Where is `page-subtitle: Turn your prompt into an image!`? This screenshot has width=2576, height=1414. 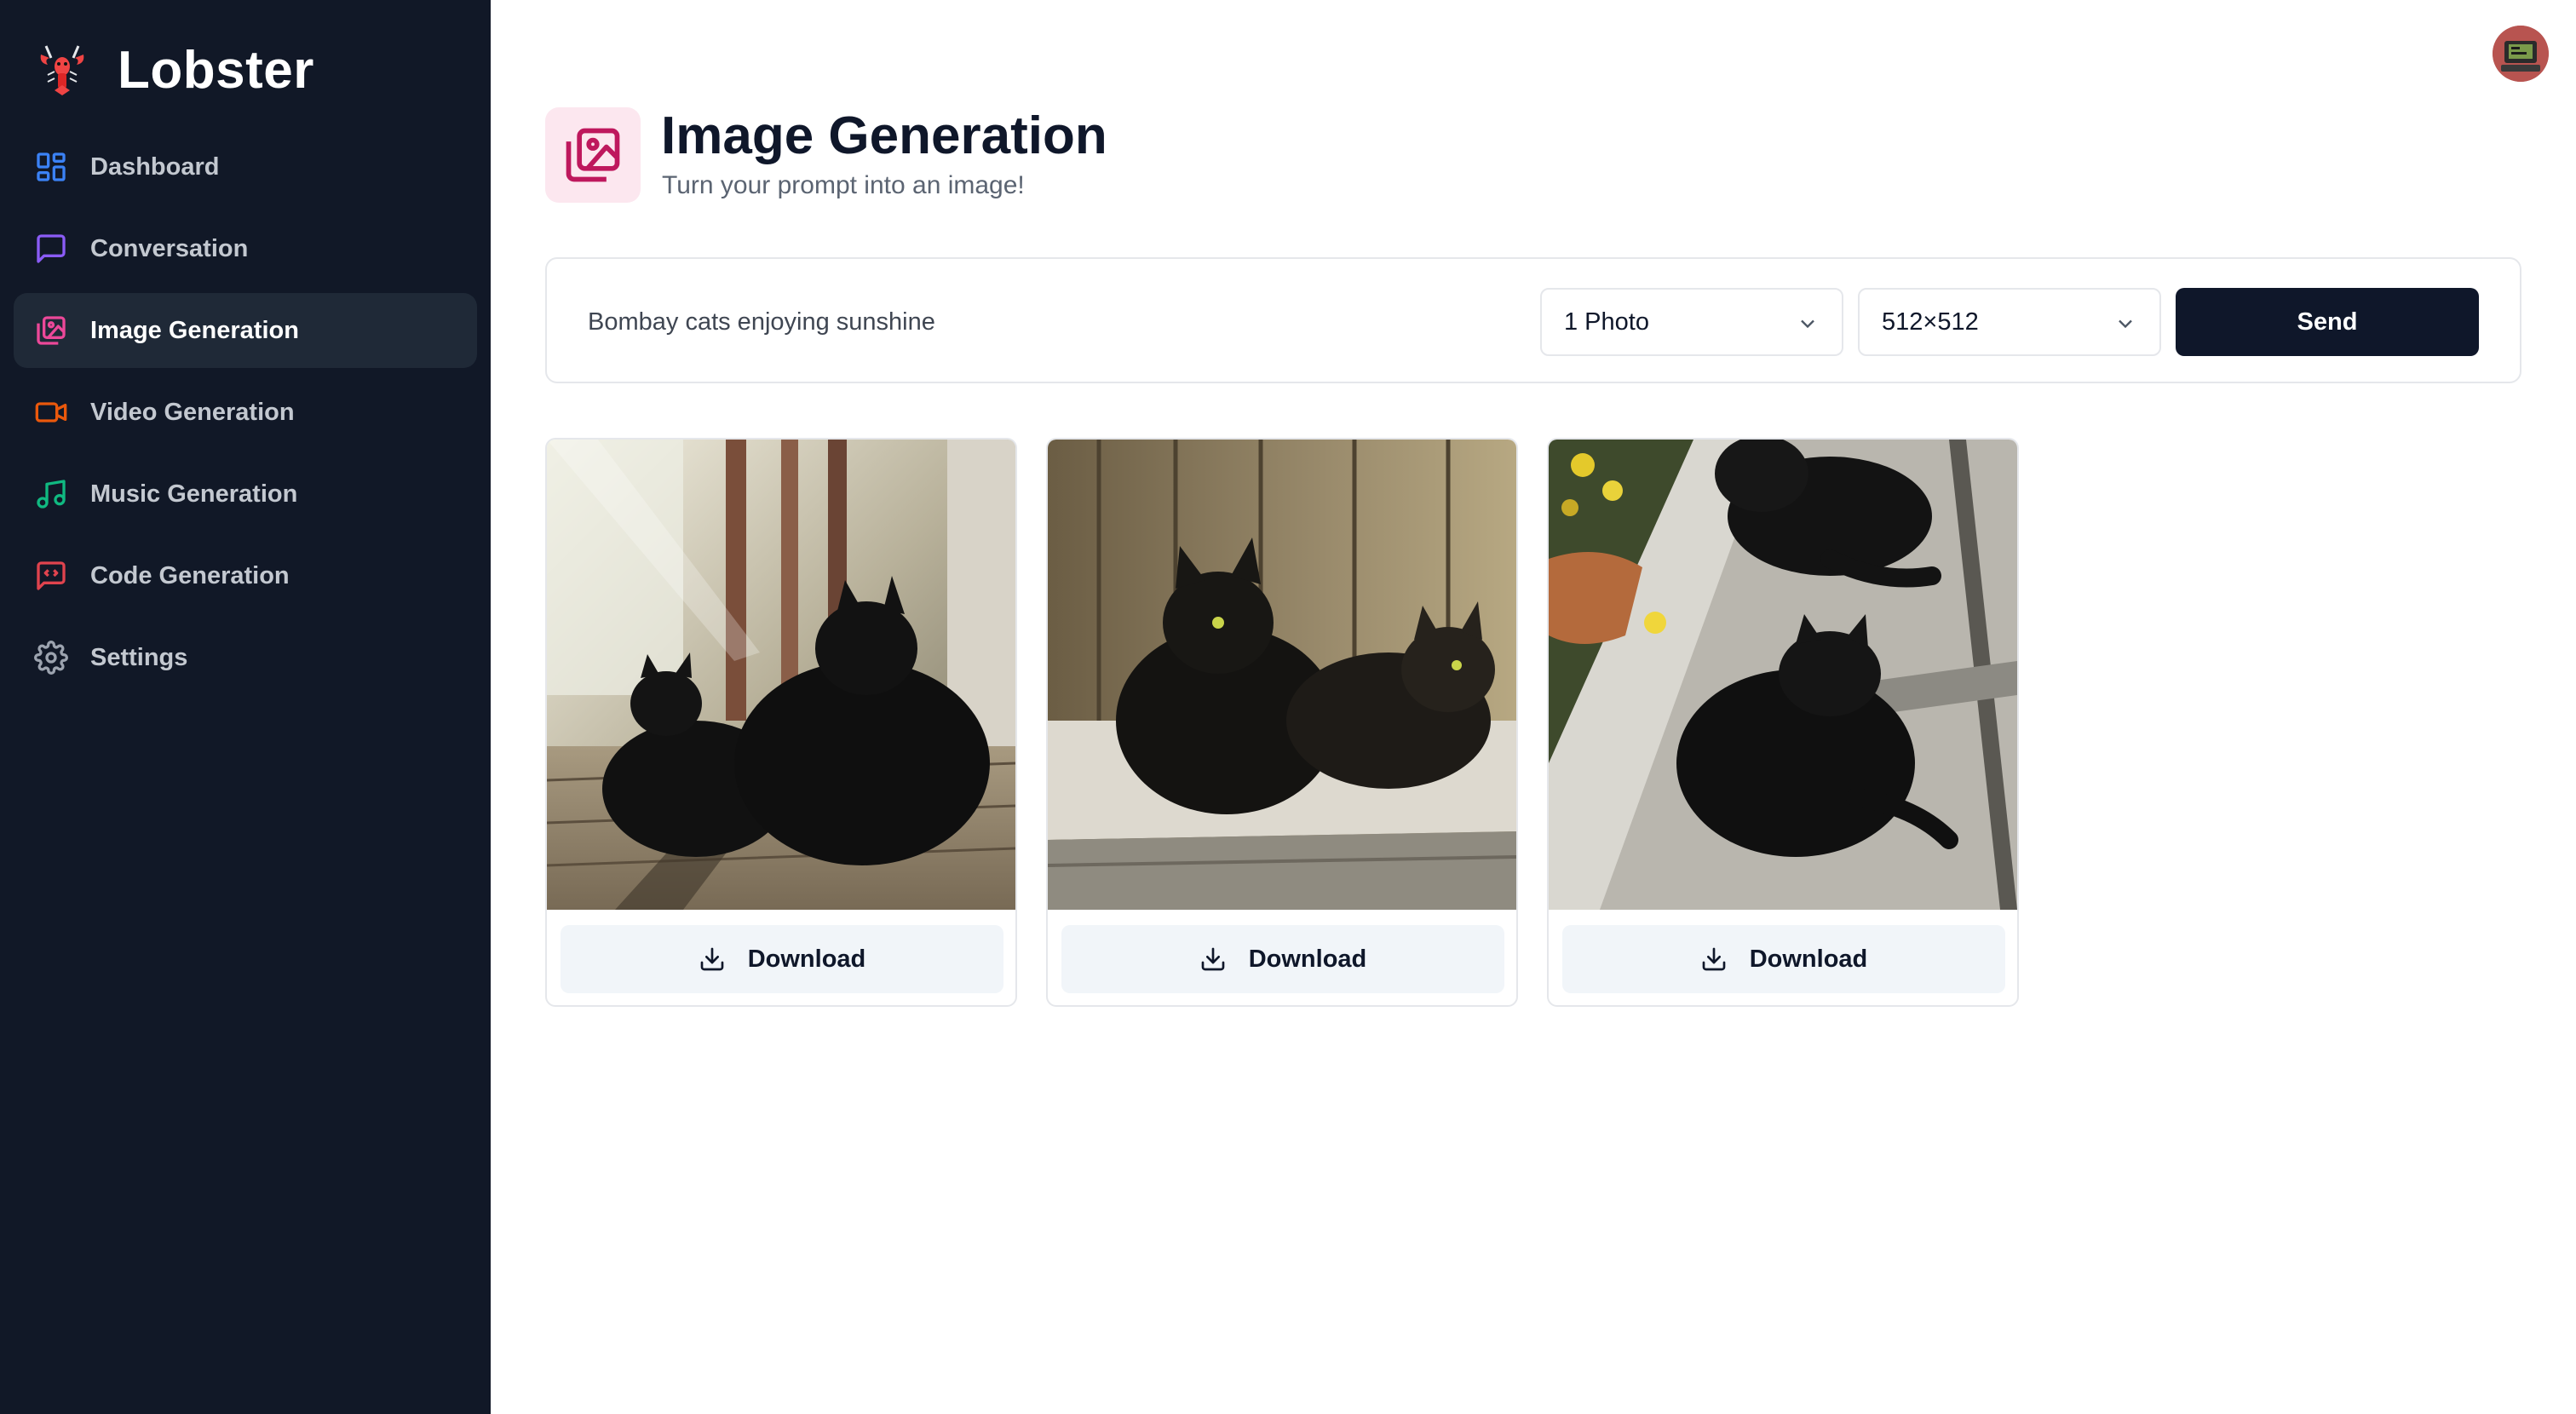
page-subtitle: Turn your prompt into an image! is located at coordinates (844, 185).